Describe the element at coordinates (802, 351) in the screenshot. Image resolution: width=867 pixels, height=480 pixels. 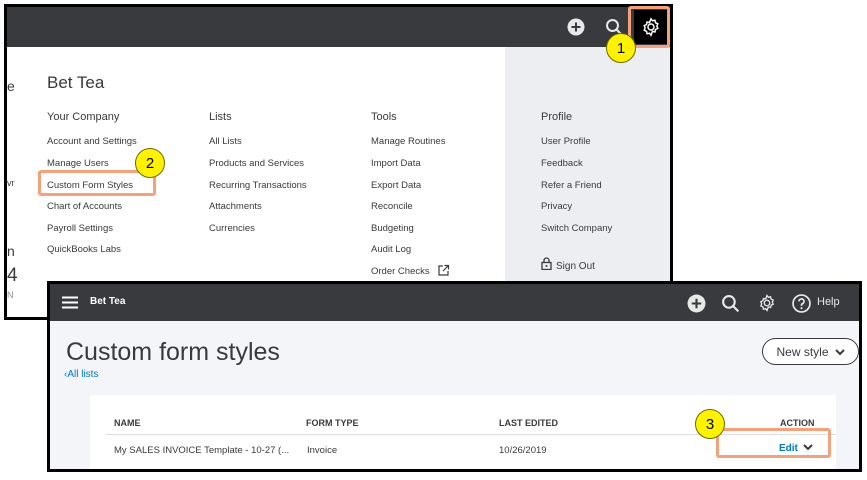
I see `new-style-label: New style` at that location.